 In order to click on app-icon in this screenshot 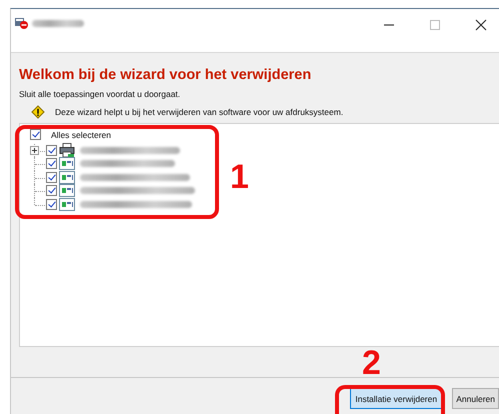, I will do `click(22, 23)`.